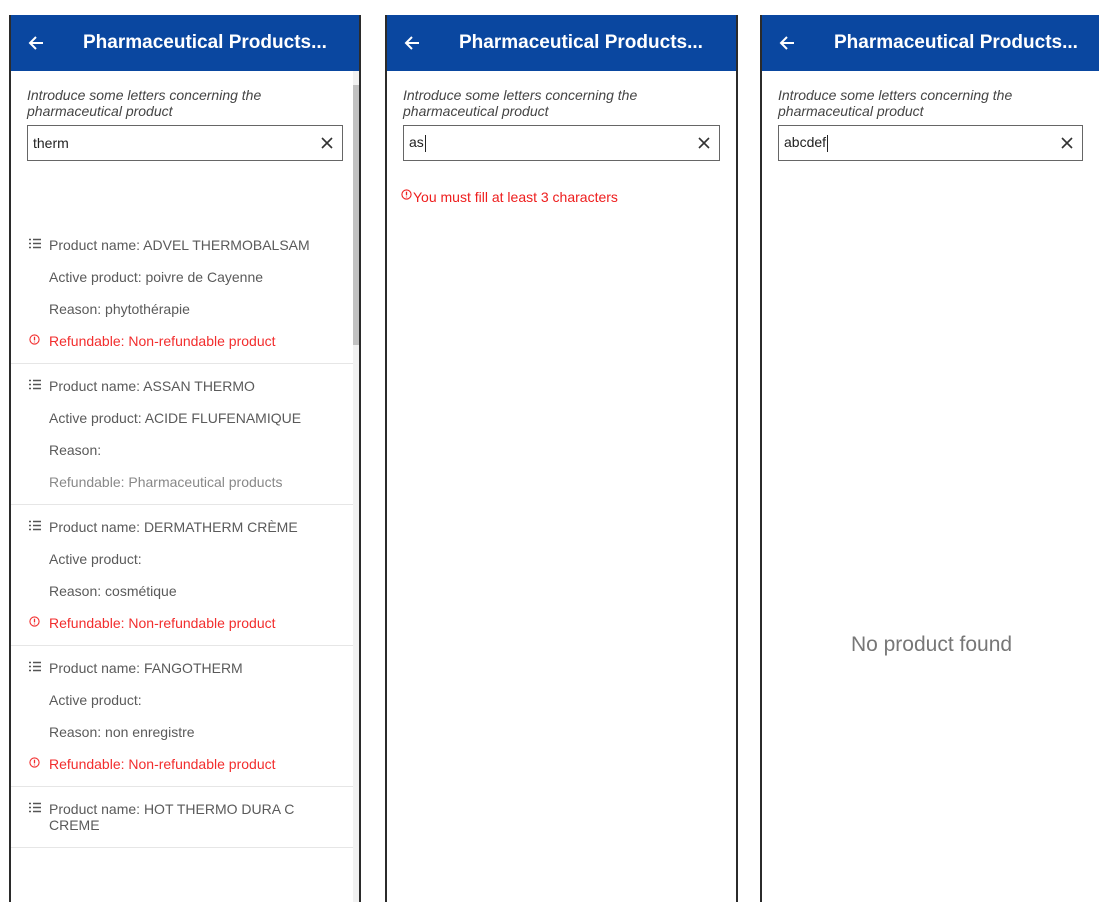 The image size is (1099, 902). I want to click on active-product: Active product: ACIDE FLUFENAMIQUE, so click(175, 418).